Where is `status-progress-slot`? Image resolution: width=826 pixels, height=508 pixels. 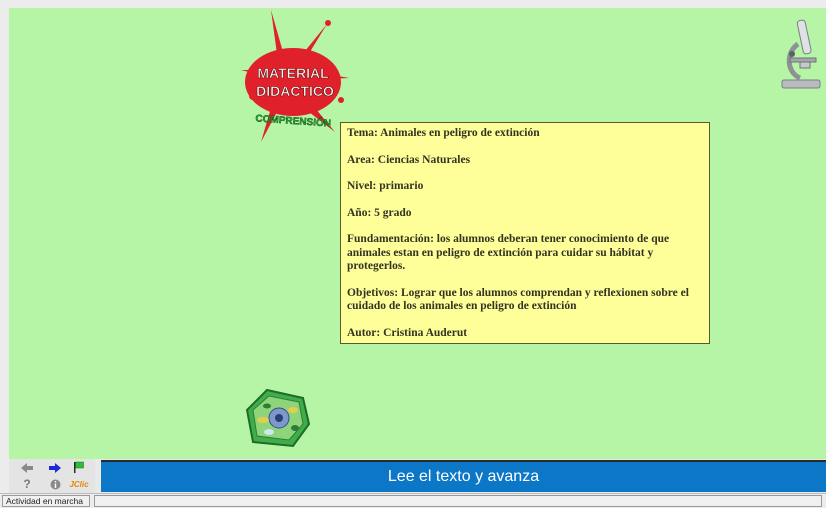
status-progress-slot is located at coordinates (458, 501).